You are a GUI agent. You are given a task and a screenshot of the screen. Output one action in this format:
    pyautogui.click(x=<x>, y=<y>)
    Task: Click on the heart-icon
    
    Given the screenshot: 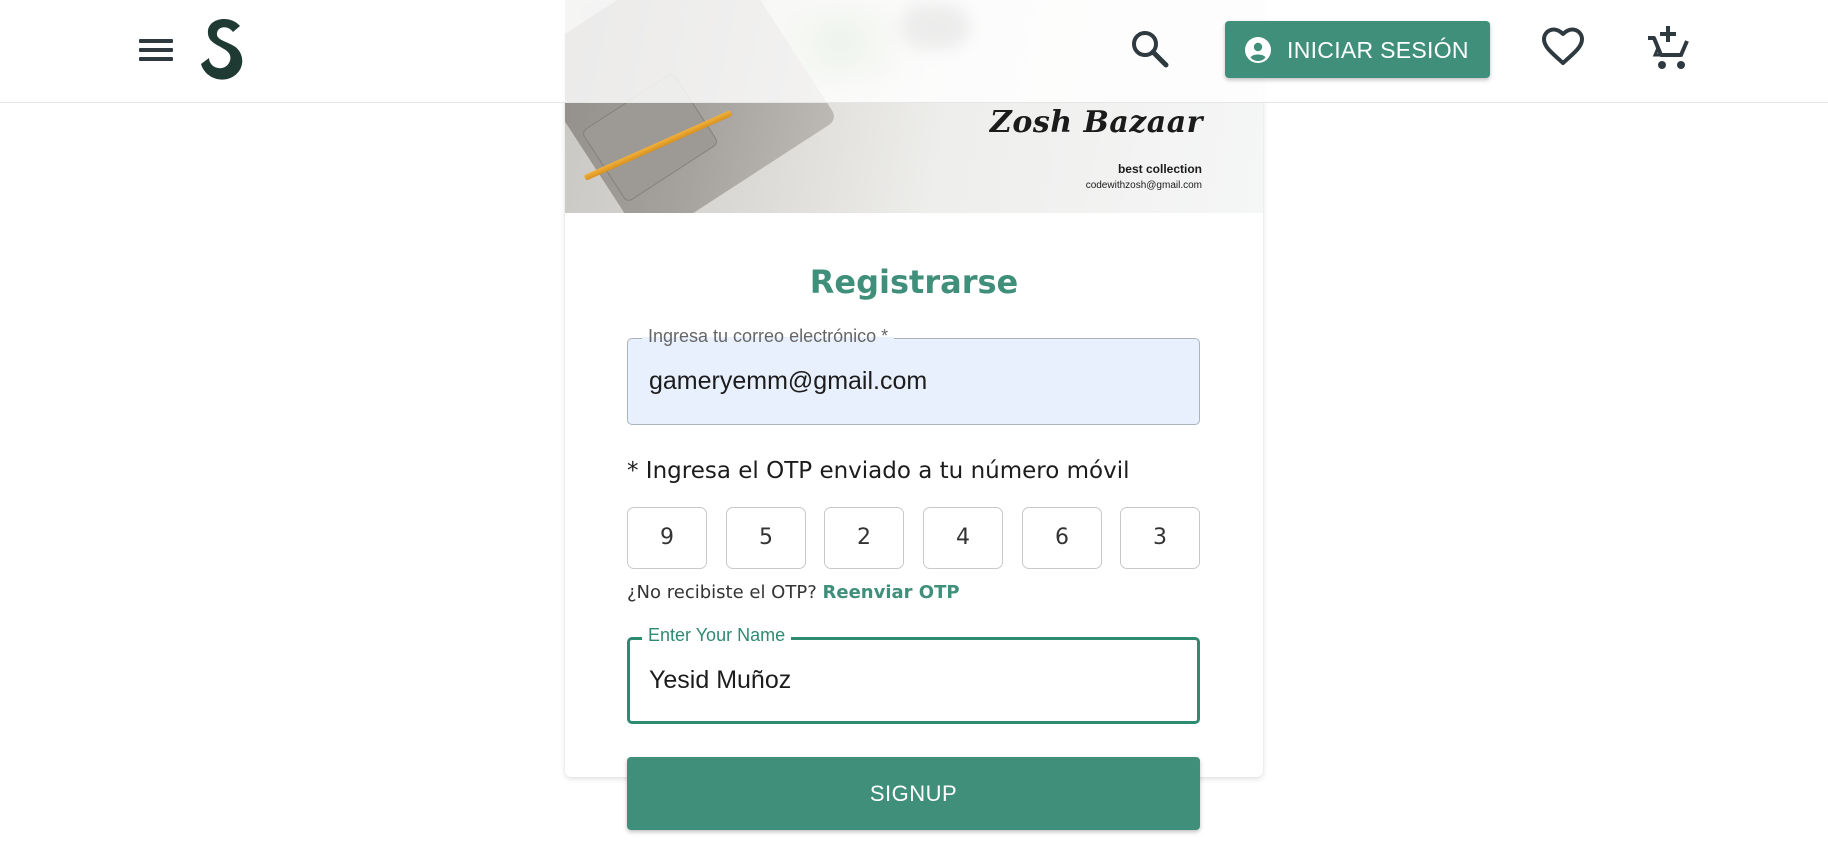 What is the action you would take?
    pyautogui.click(x=1563, y=48)
    